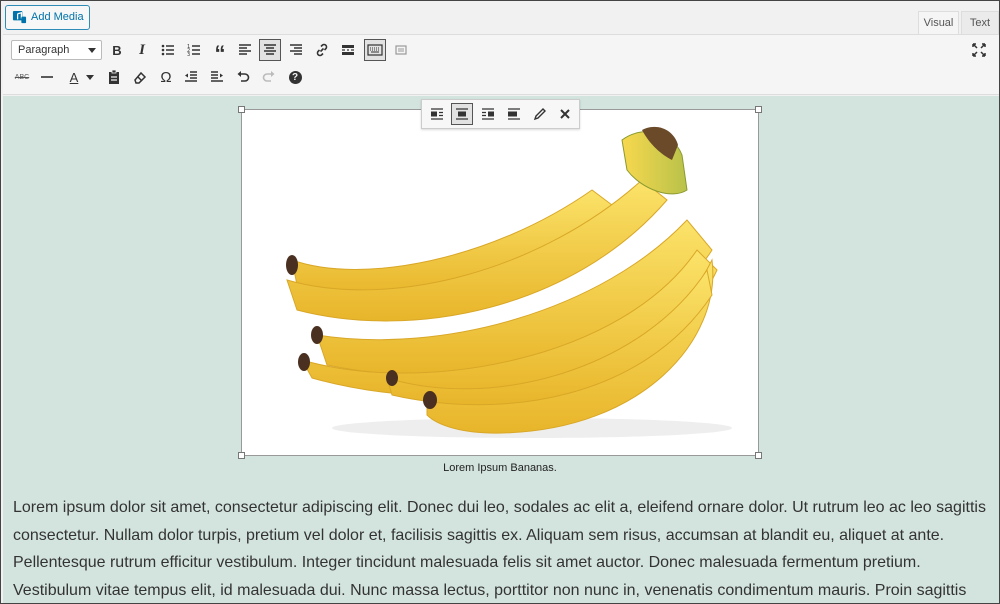 The width and height of the screenshot is (1000, 604). What do you see at coordinates (220, 52) in the screenshot?
I see `blockquote-icon: “` at bounding box center [220, 52].